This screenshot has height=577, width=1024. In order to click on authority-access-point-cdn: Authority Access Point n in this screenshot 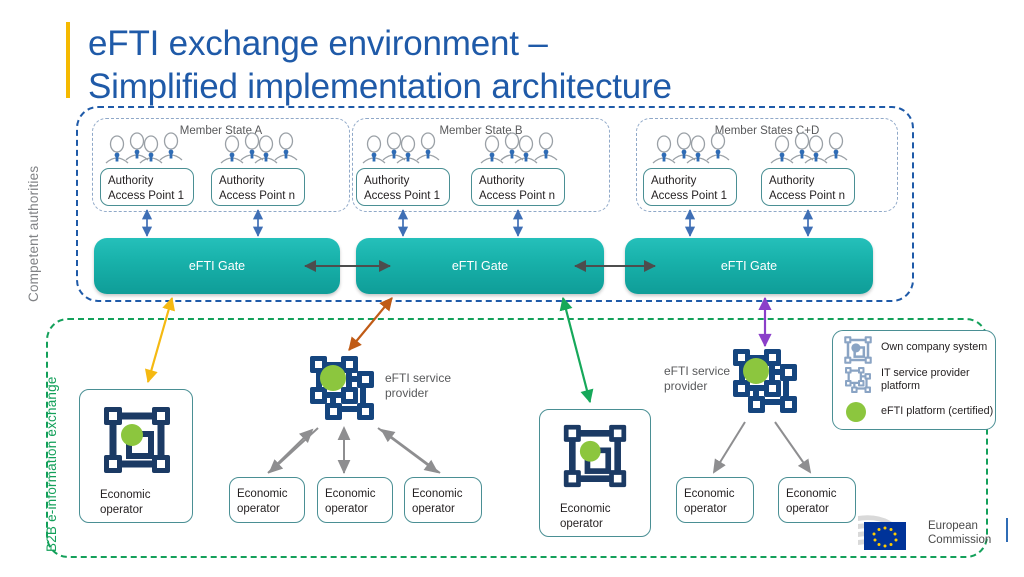, I will do `click(808, 187)`.